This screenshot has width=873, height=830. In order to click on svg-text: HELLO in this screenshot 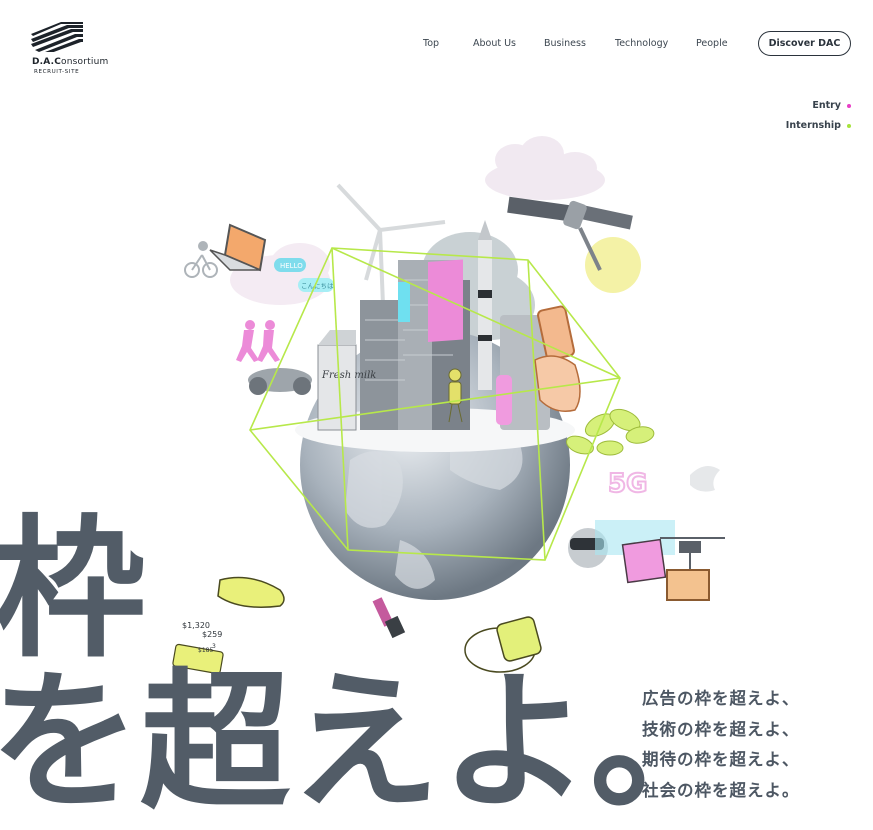, I will do `click(291, 266)`.